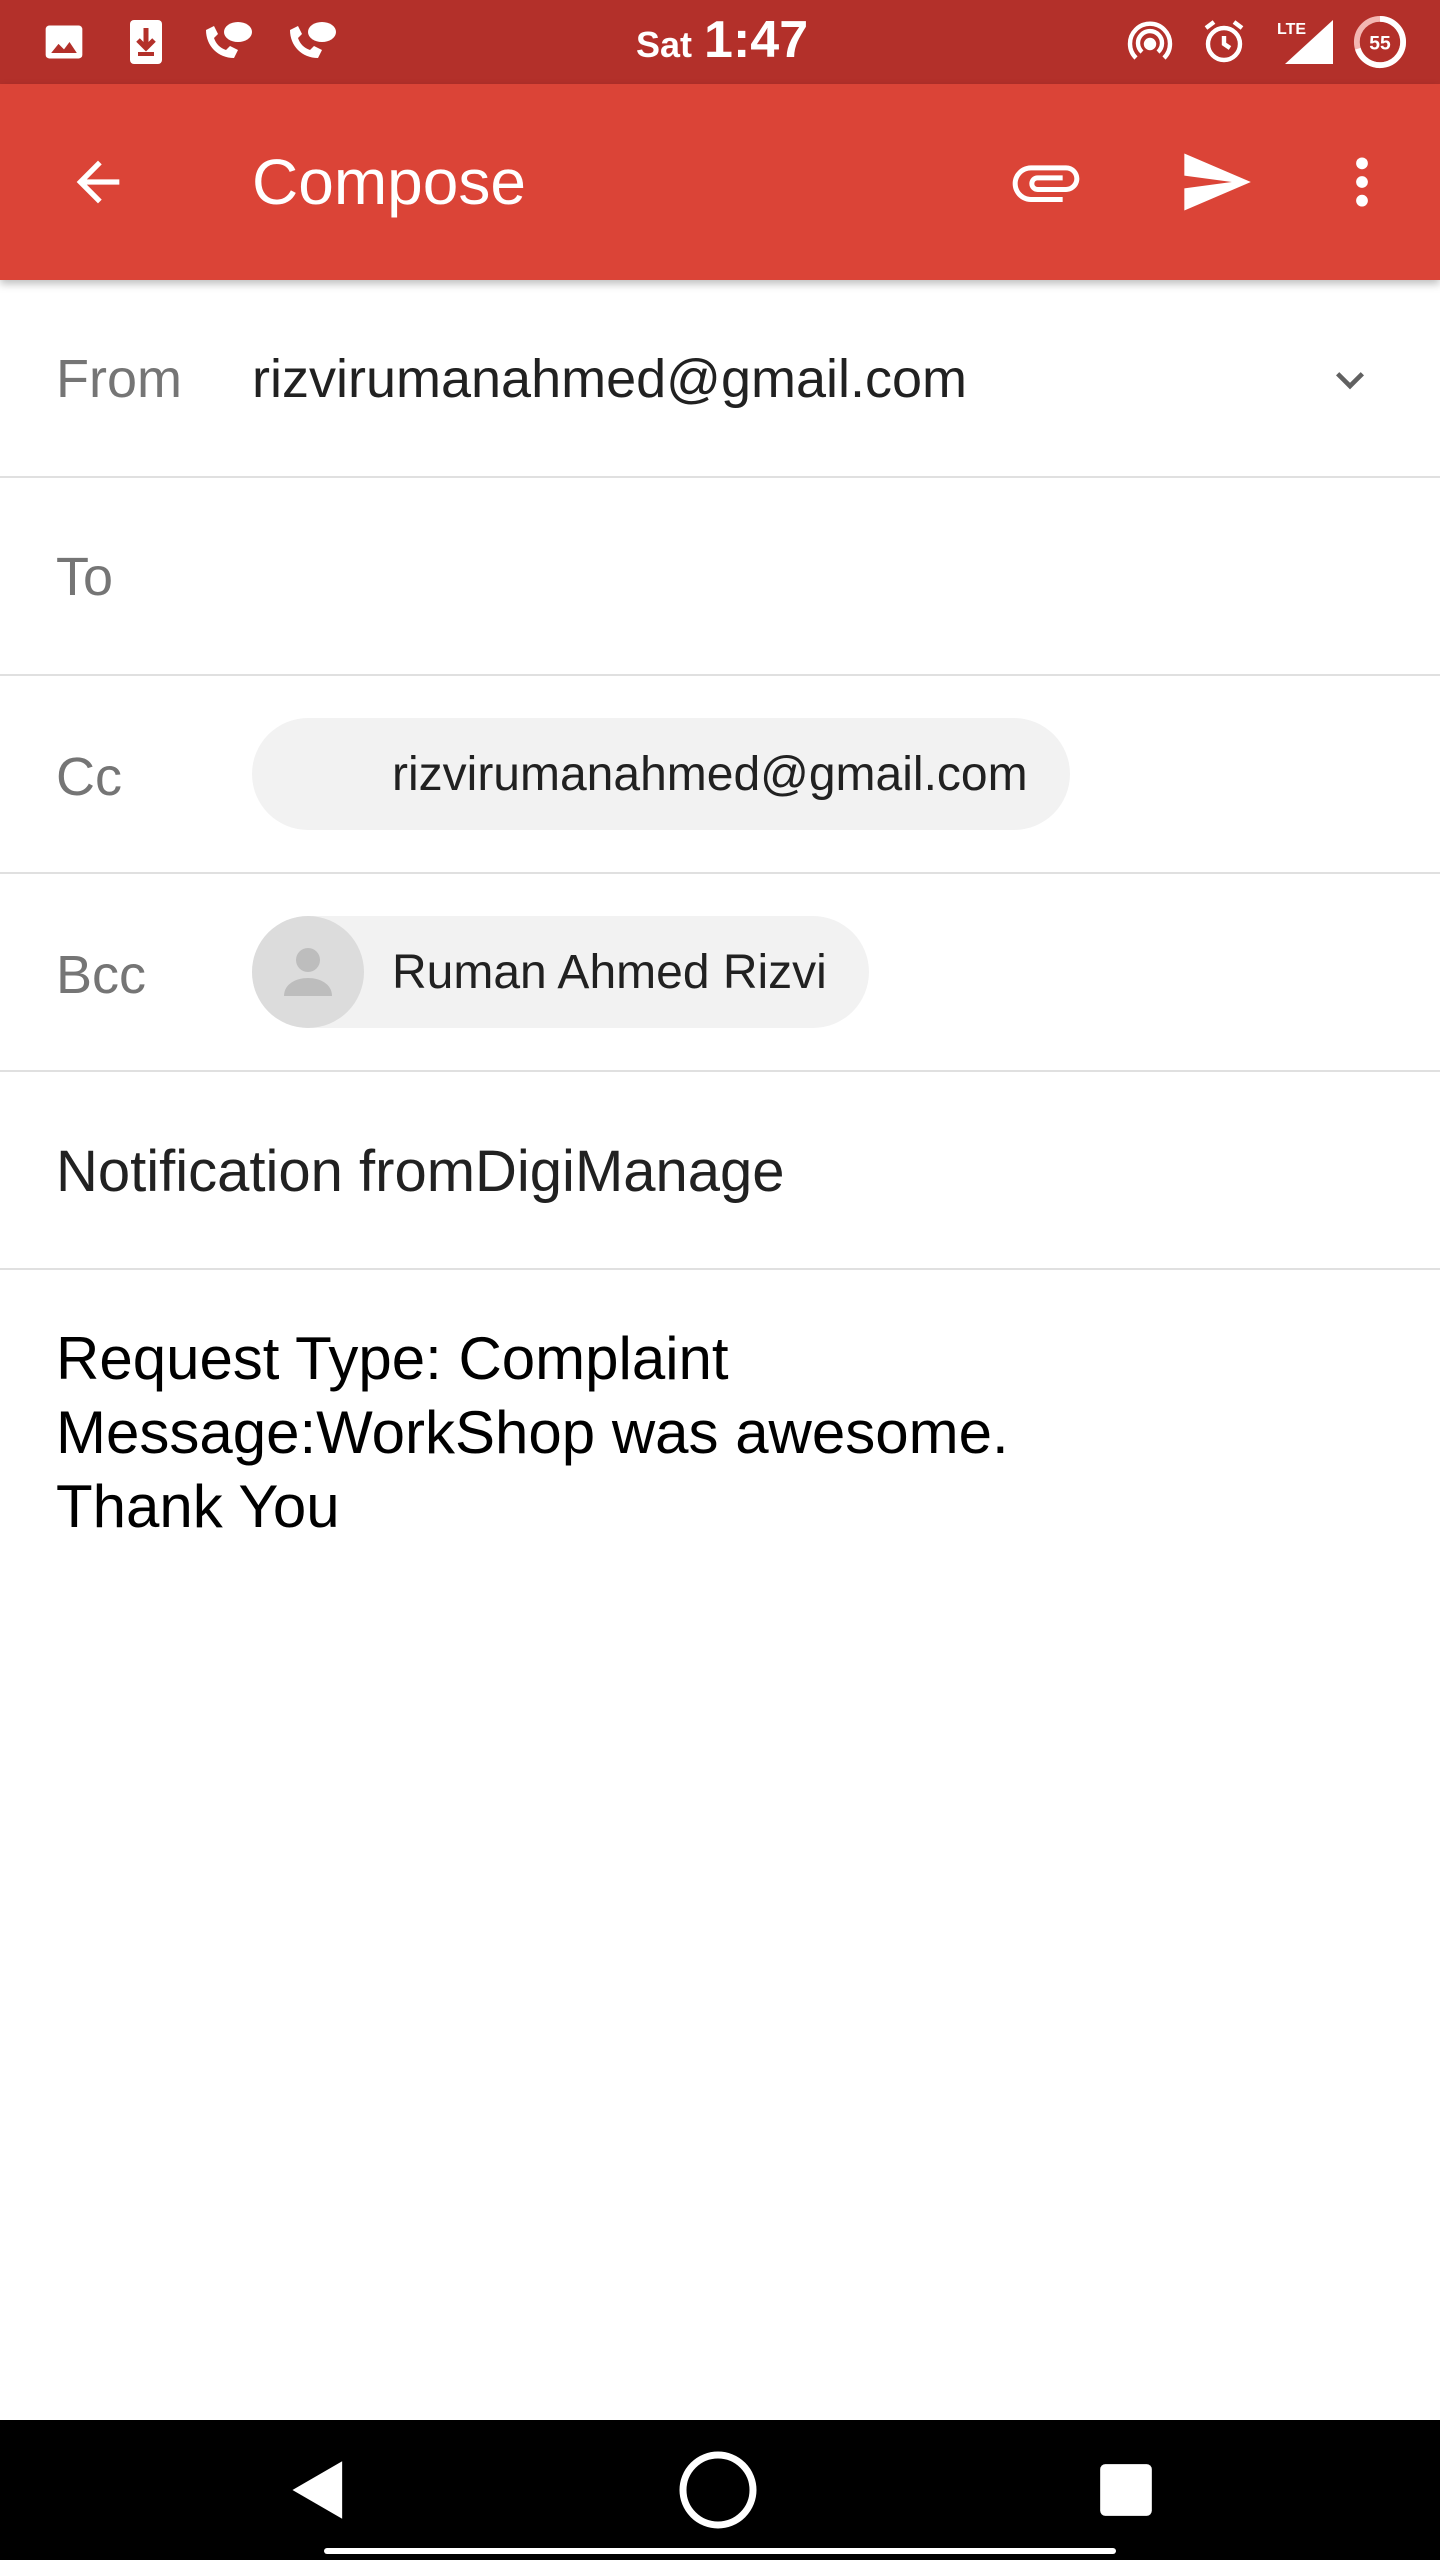 This screenshot has width=1440, height=2560. I want to click on send-icon, so click(1217, 182).